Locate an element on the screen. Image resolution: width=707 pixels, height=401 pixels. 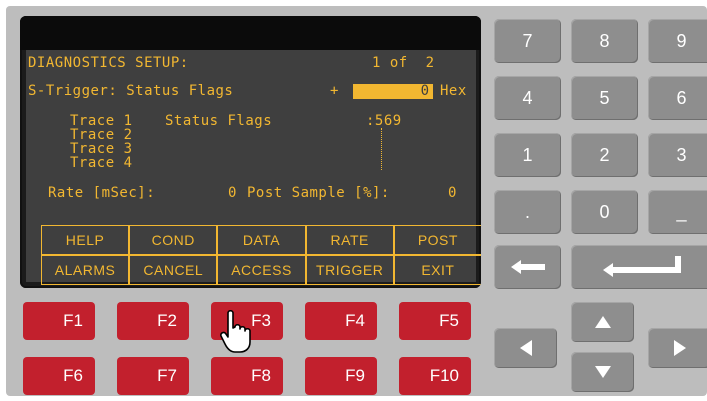
f2-button: F2 is located at coordinates (153, 321).